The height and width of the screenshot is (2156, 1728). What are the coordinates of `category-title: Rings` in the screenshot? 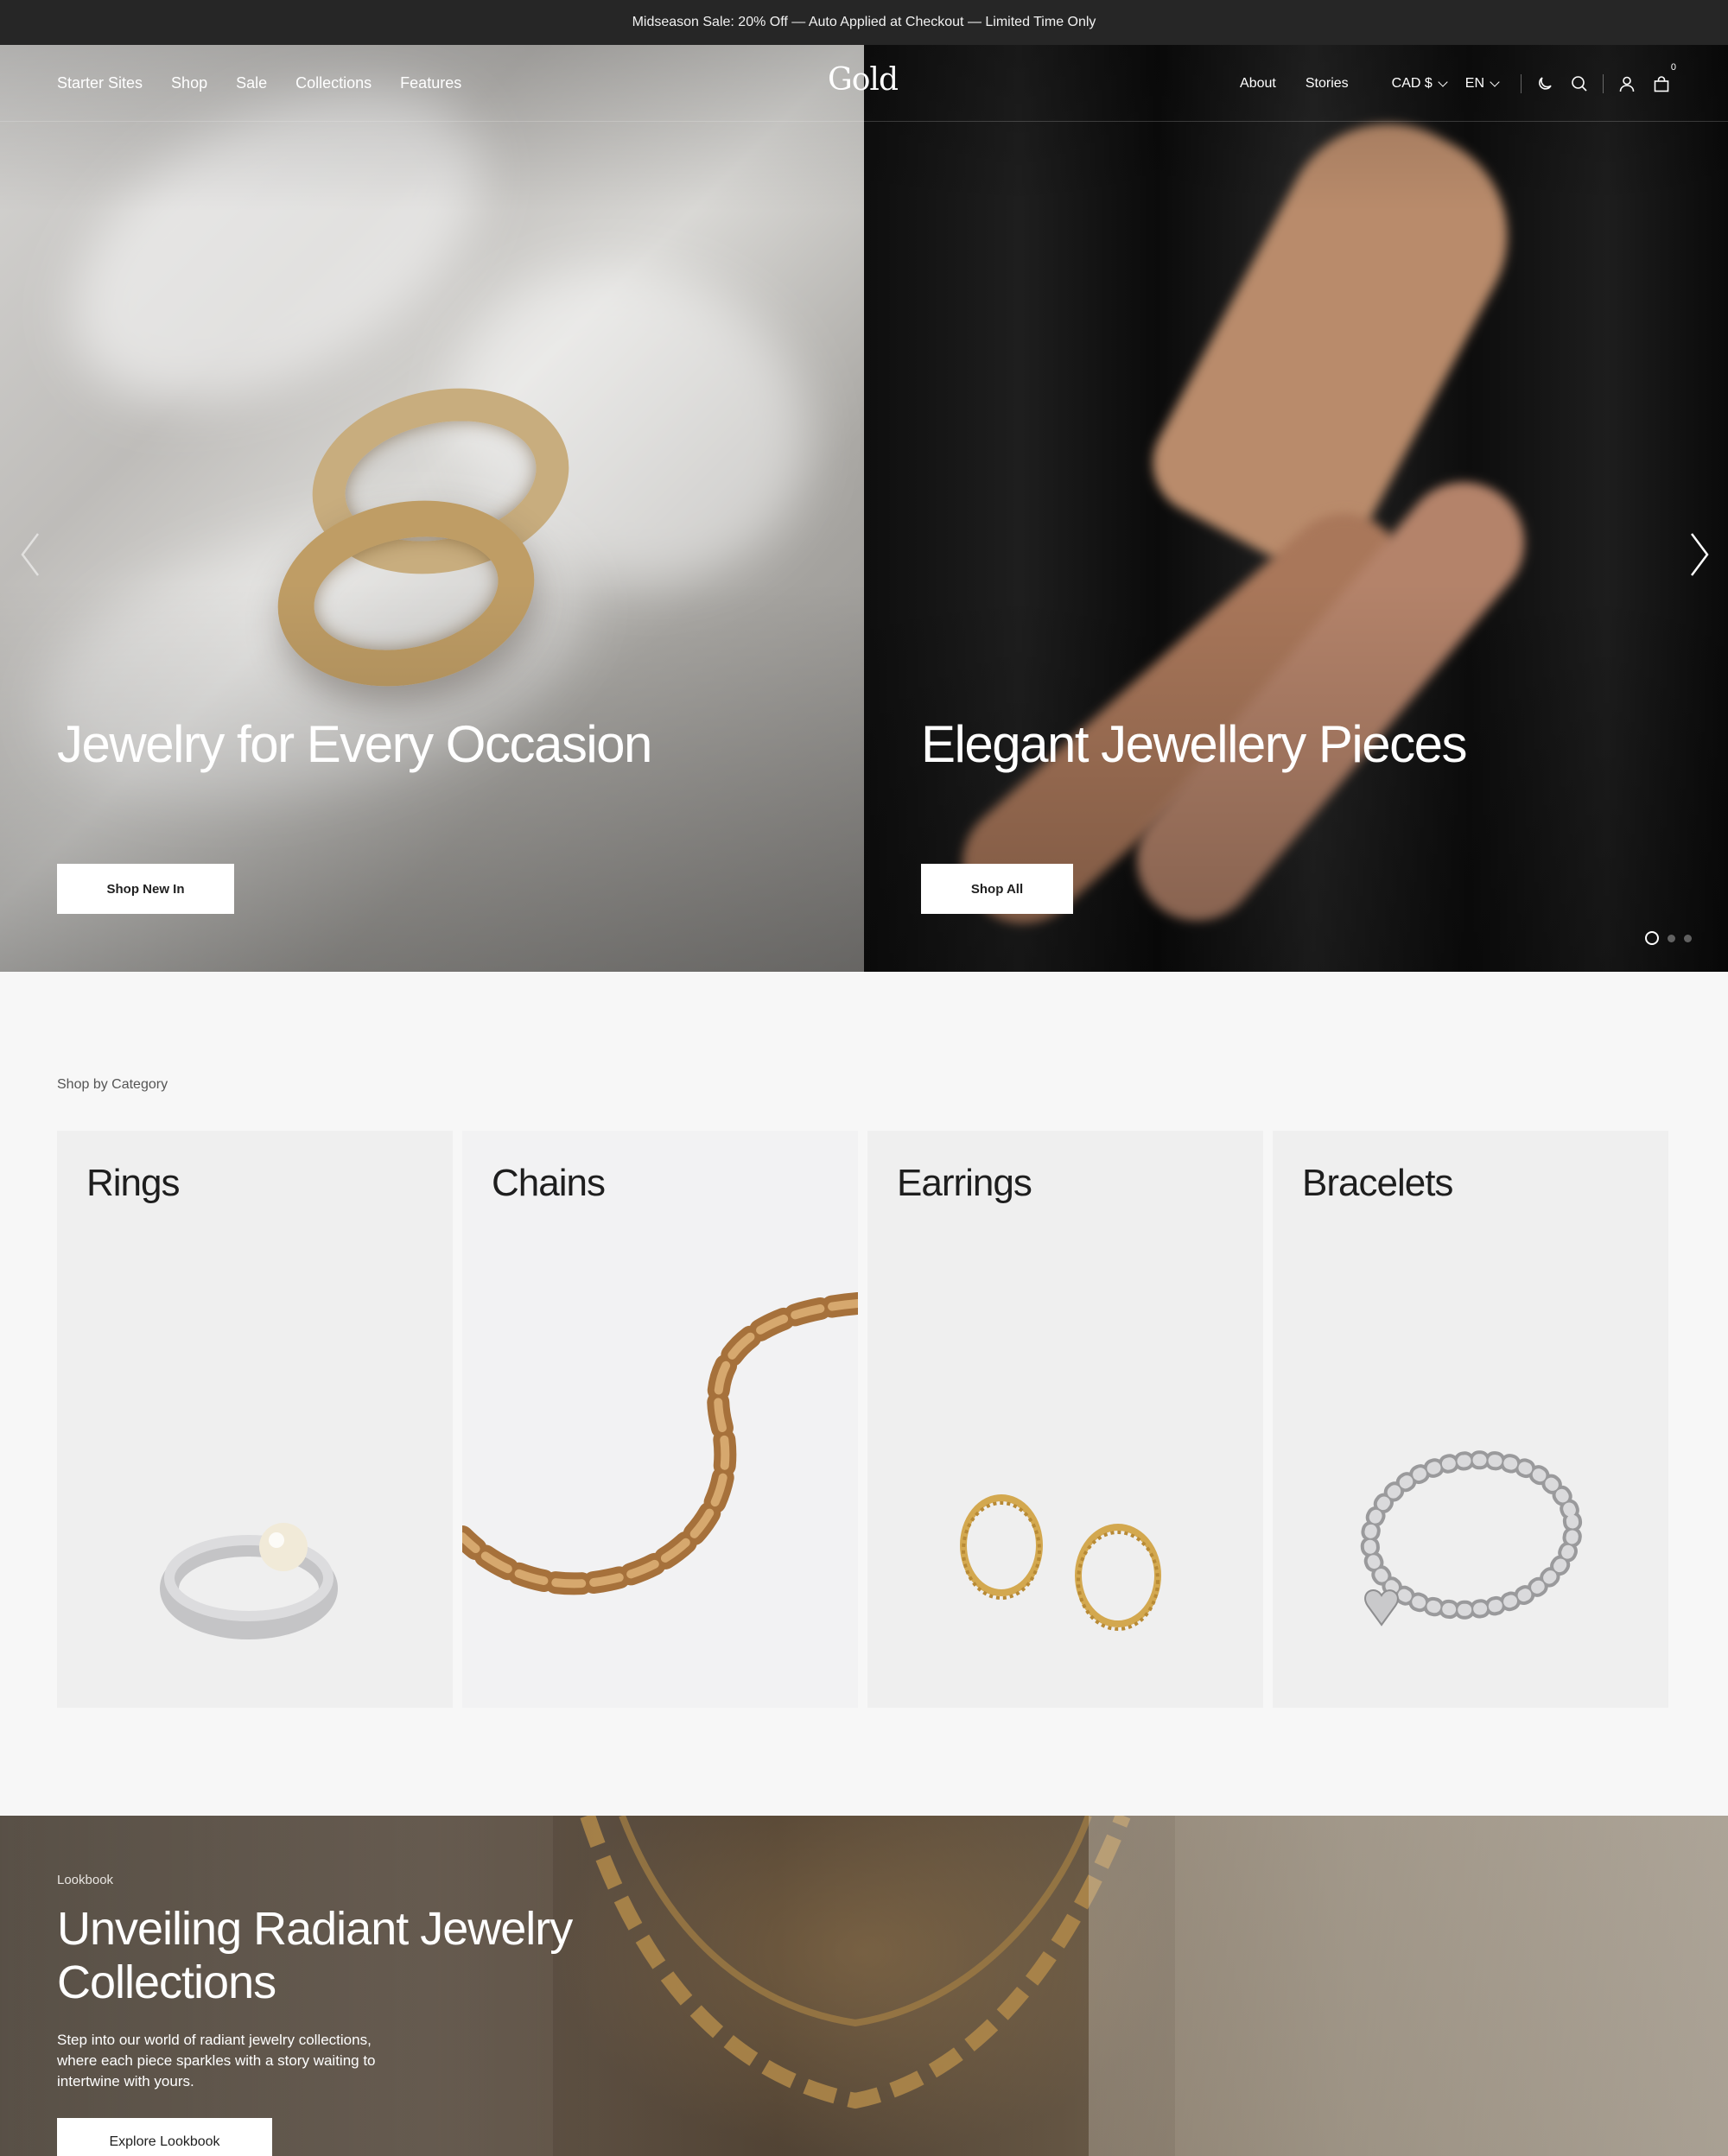 It's located at (133, 1183).